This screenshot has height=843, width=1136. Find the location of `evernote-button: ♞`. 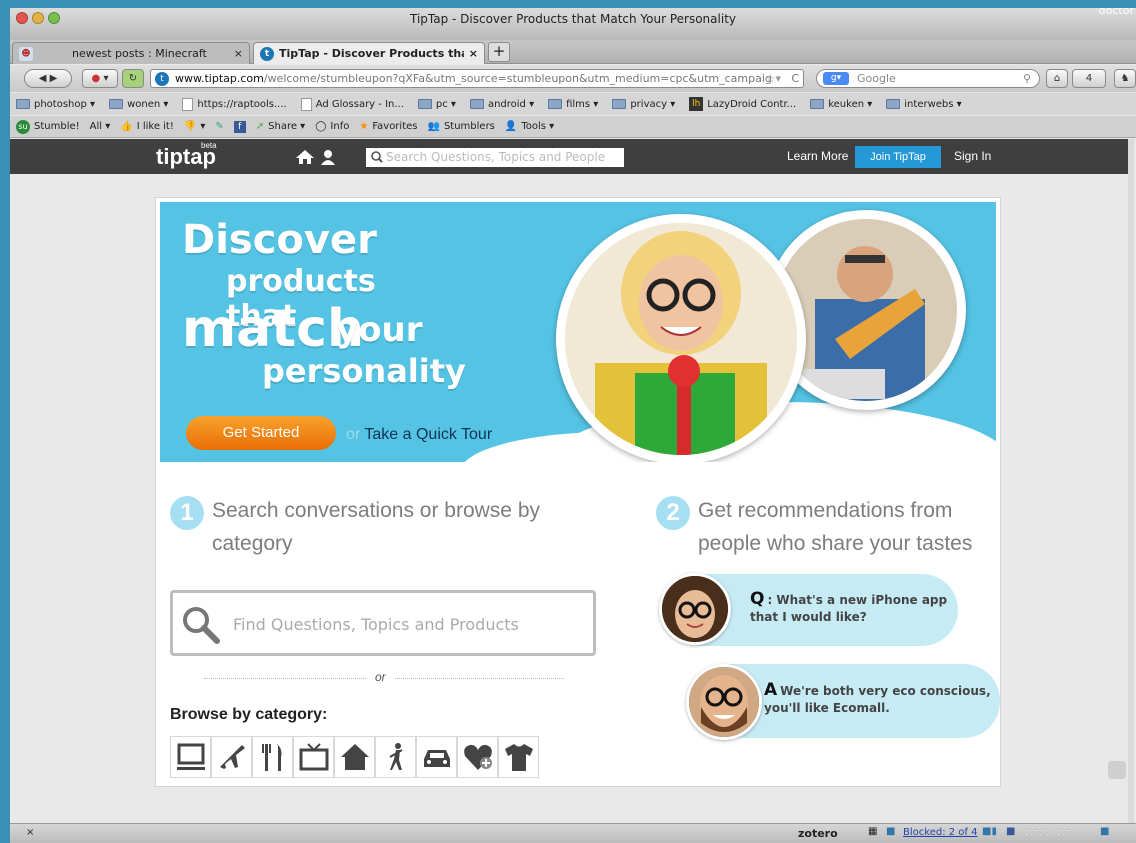

evernote-button: ♞ is located at coordinates (1125, 78).